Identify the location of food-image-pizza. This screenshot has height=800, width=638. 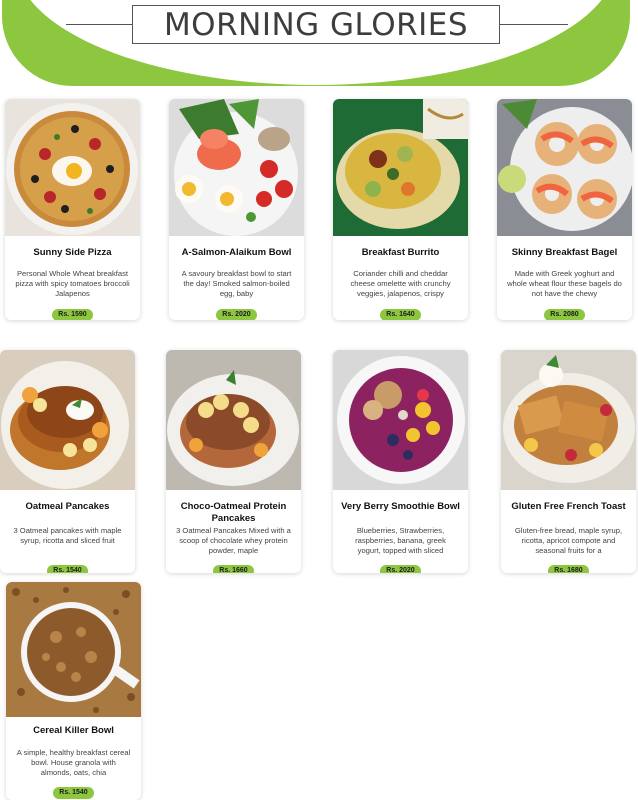
(72, 167).